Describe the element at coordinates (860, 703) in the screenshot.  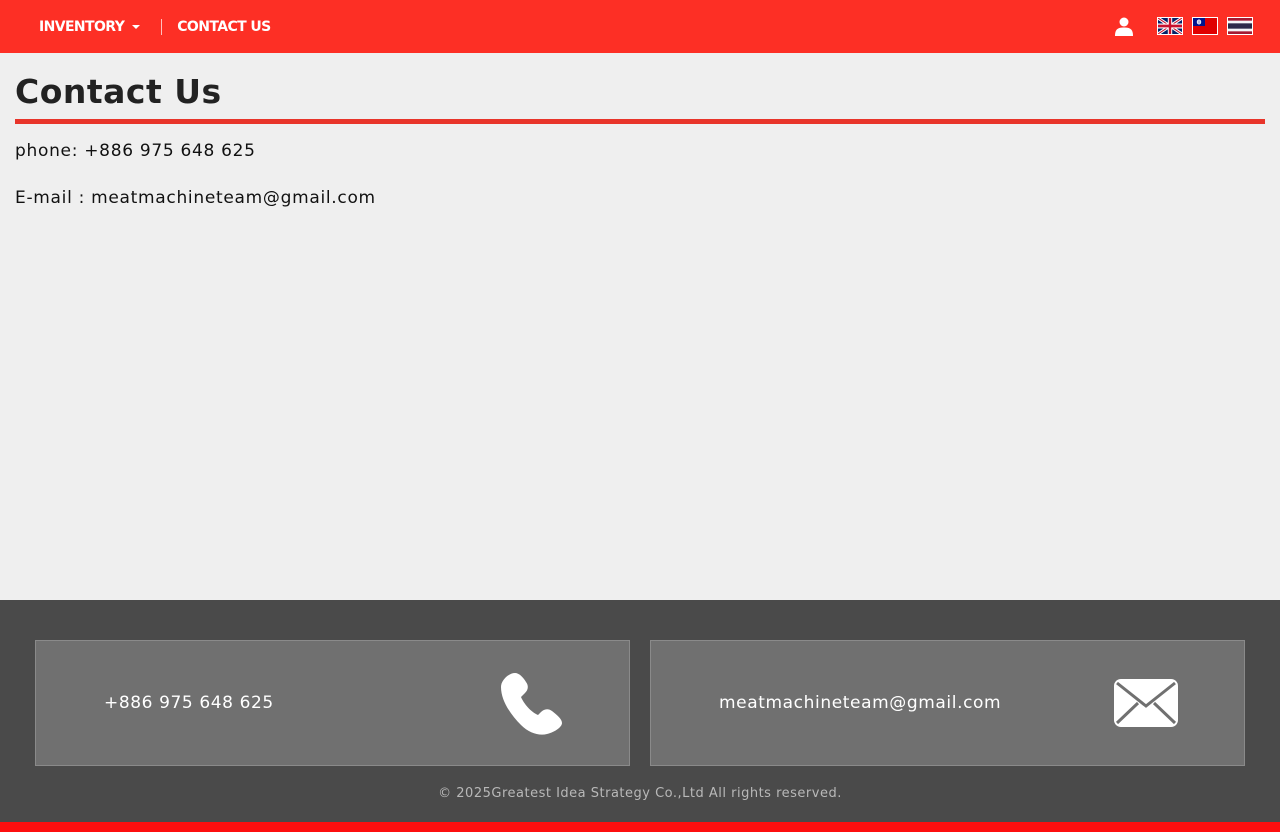
I see `footer-email-address: meatmachineteam@gmail.com` at that location.